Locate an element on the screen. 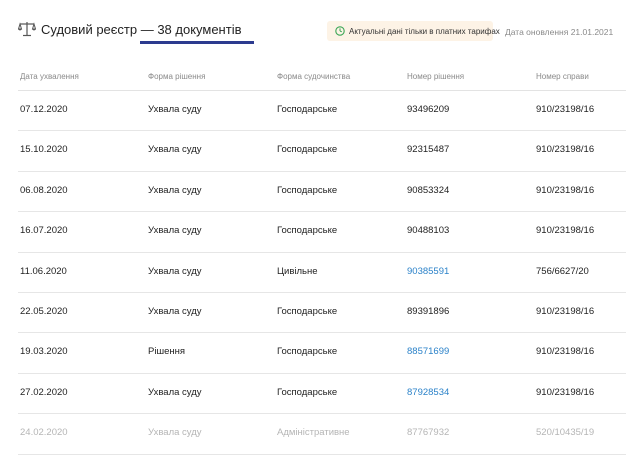 Image resolution: width=640 pixels, height=460 pixels. decision-date: 24.02.2020 is located at coordinates (44, 433).